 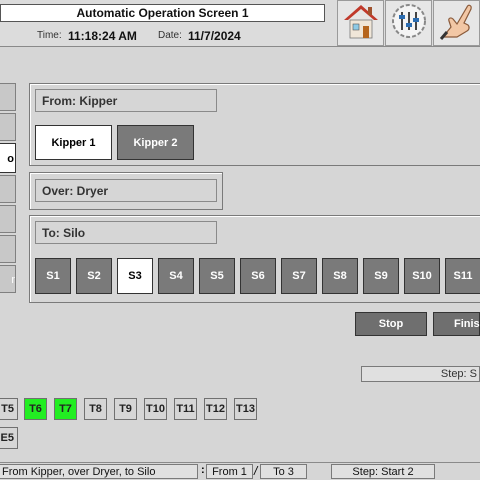 What do you see at coordinates (456, 324) in the screenshot?
I see `finish-button: Finis` at bounding box center [456, 324].